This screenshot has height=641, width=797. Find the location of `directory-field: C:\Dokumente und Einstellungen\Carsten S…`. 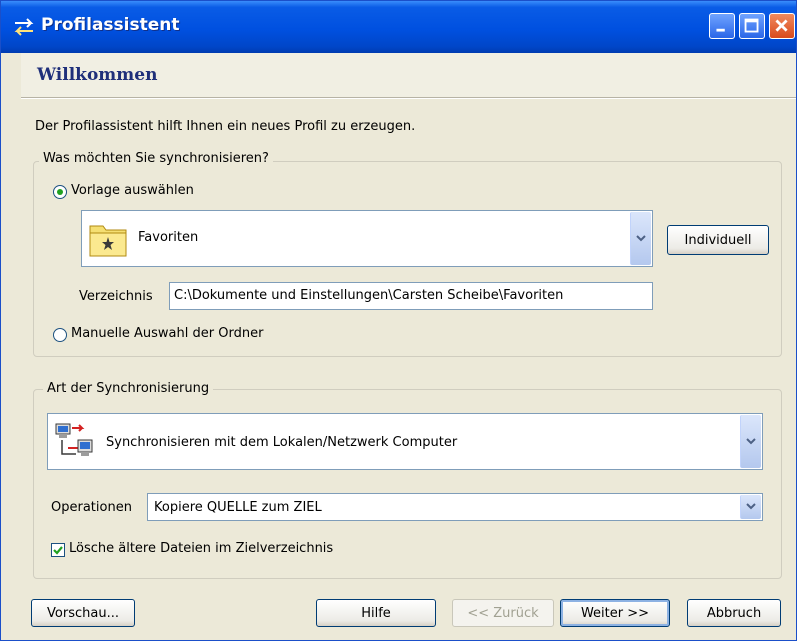

directory-field: C:\Dokumente und Einstellungen\Carsten S… is located at coordinates (411, 296).